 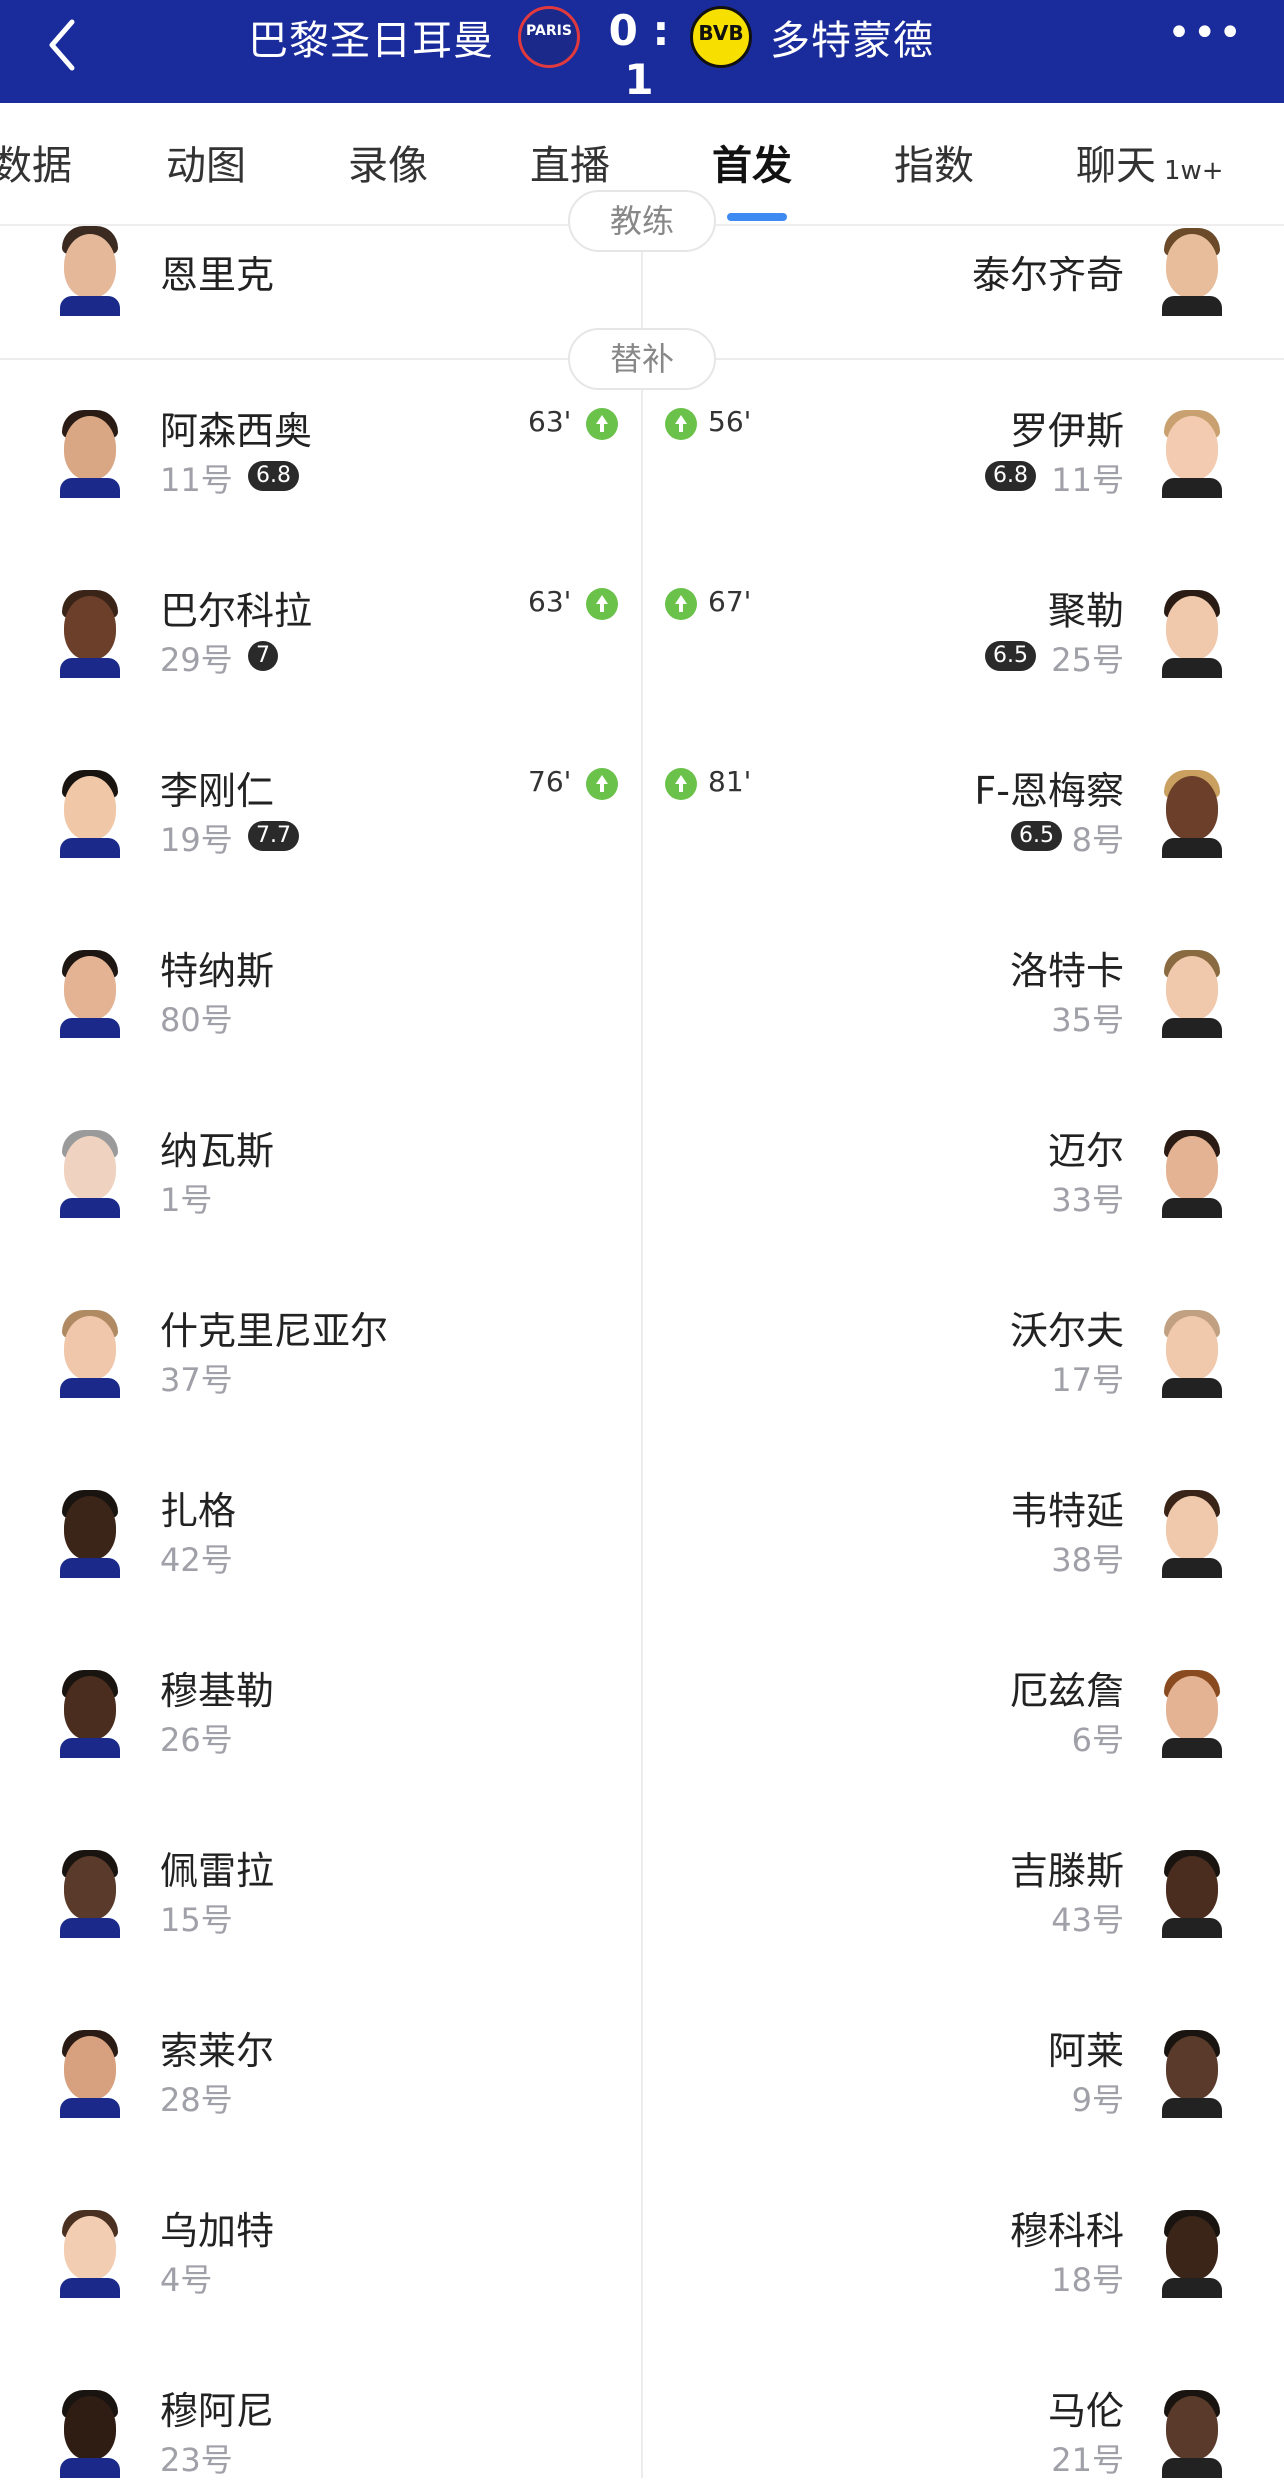 What do you see at coordinates (570, 162) in the screenshot?
I see `tab-live: 直播` at bounding box center [570, 162].